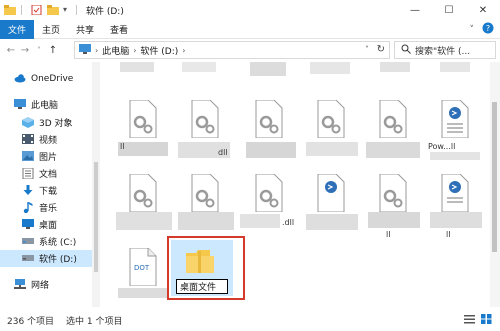  Describe the element at coordinates (159, 50) in the screenshot. I see `breadcrumb-drive-d: 软件 (D:)` at that location.